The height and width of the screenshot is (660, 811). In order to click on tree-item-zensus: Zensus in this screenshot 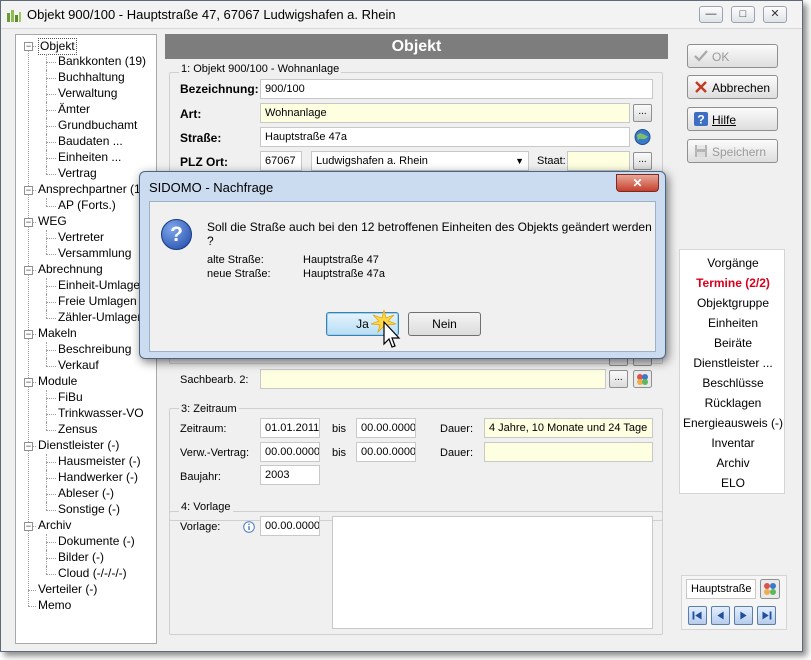, I will do `click(77, 429)`.